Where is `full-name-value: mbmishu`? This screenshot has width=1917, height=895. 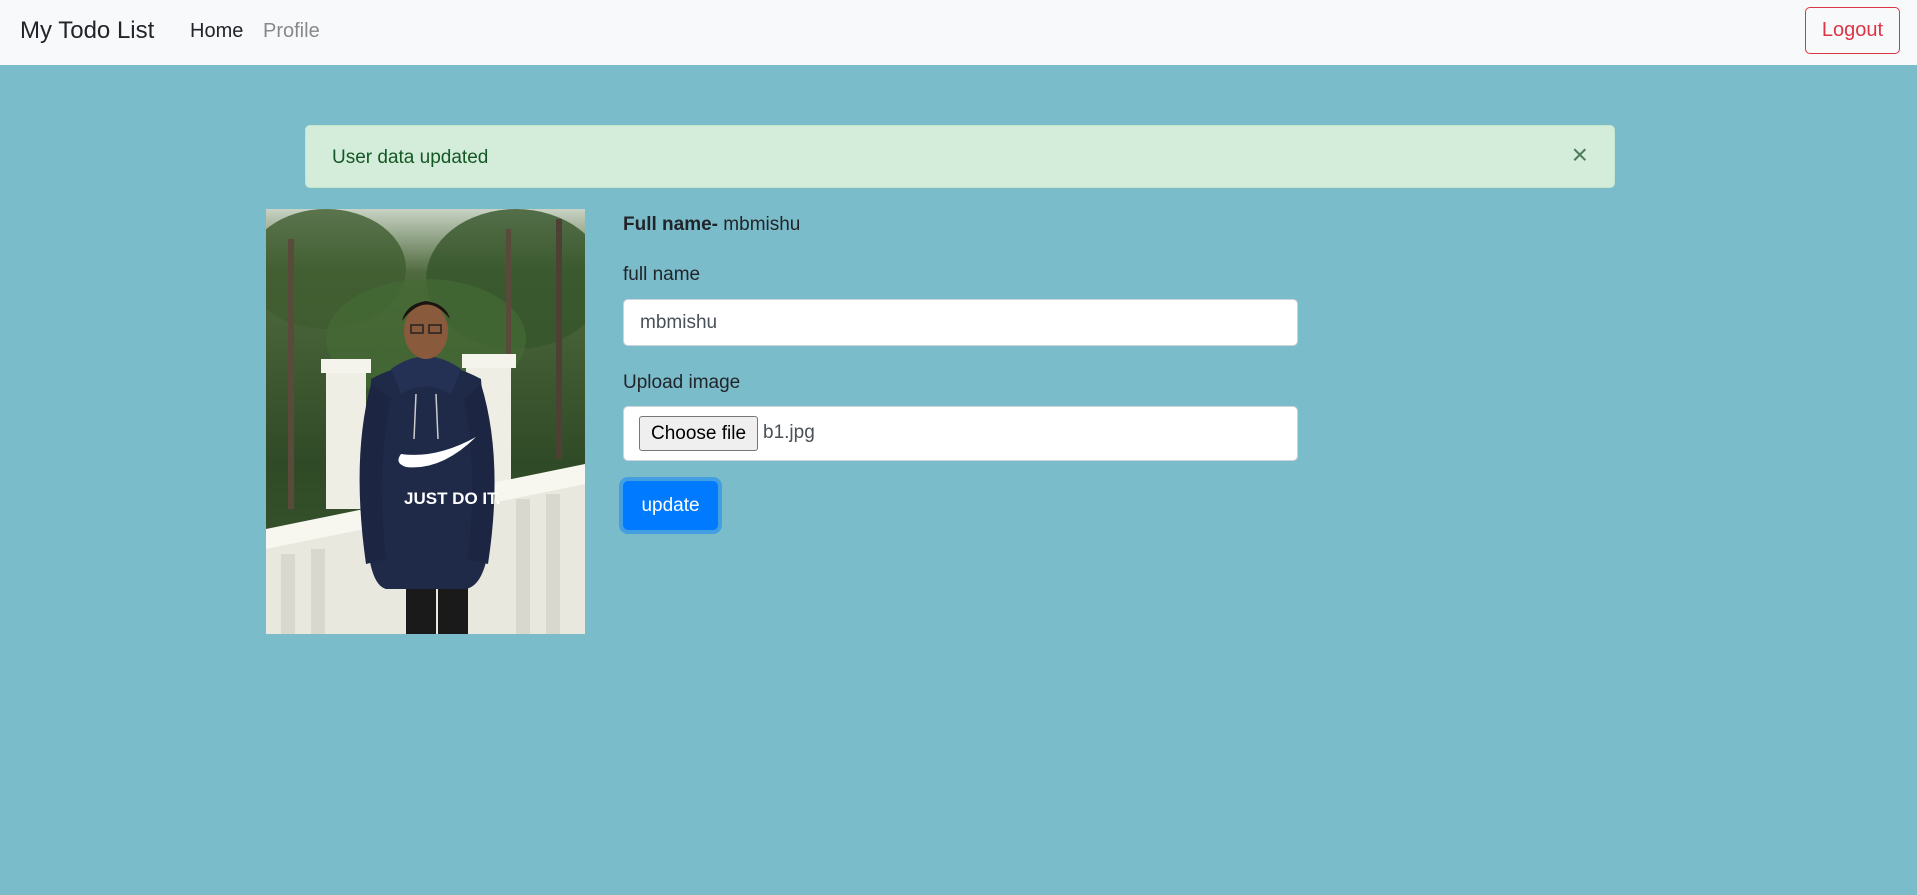
full-name-value: mbmishu is located at coordinates (762, 224).